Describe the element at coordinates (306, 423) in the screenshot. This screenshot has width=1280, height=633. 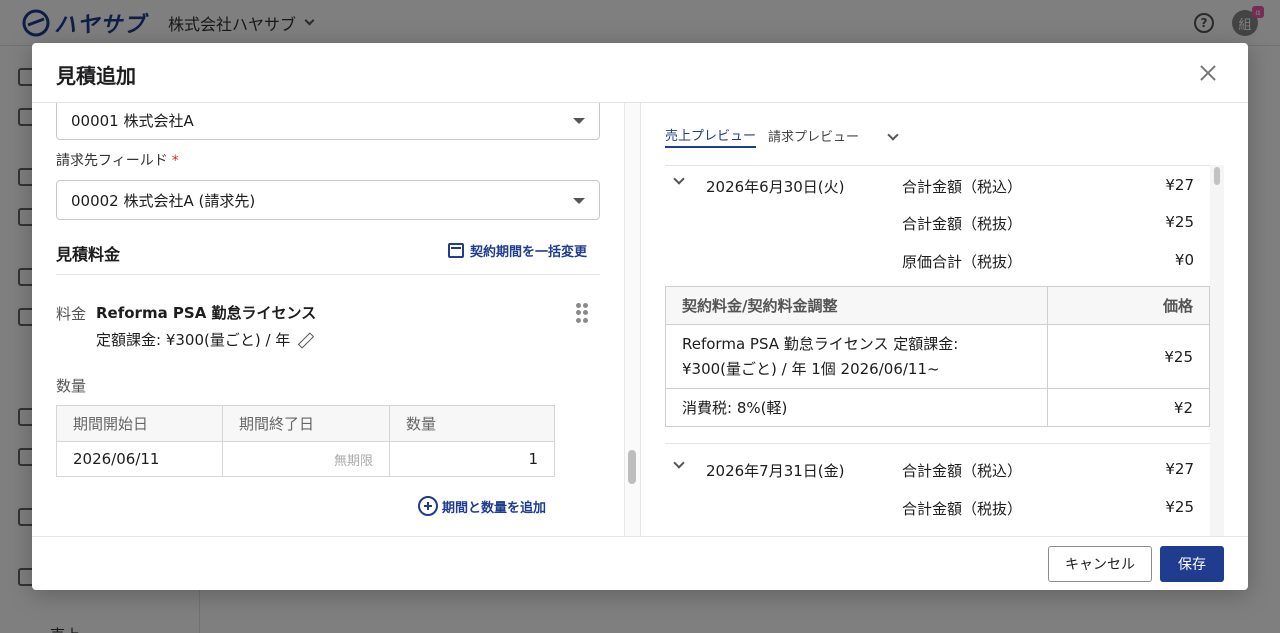
I see `column-header: 期間終了日` at that location.